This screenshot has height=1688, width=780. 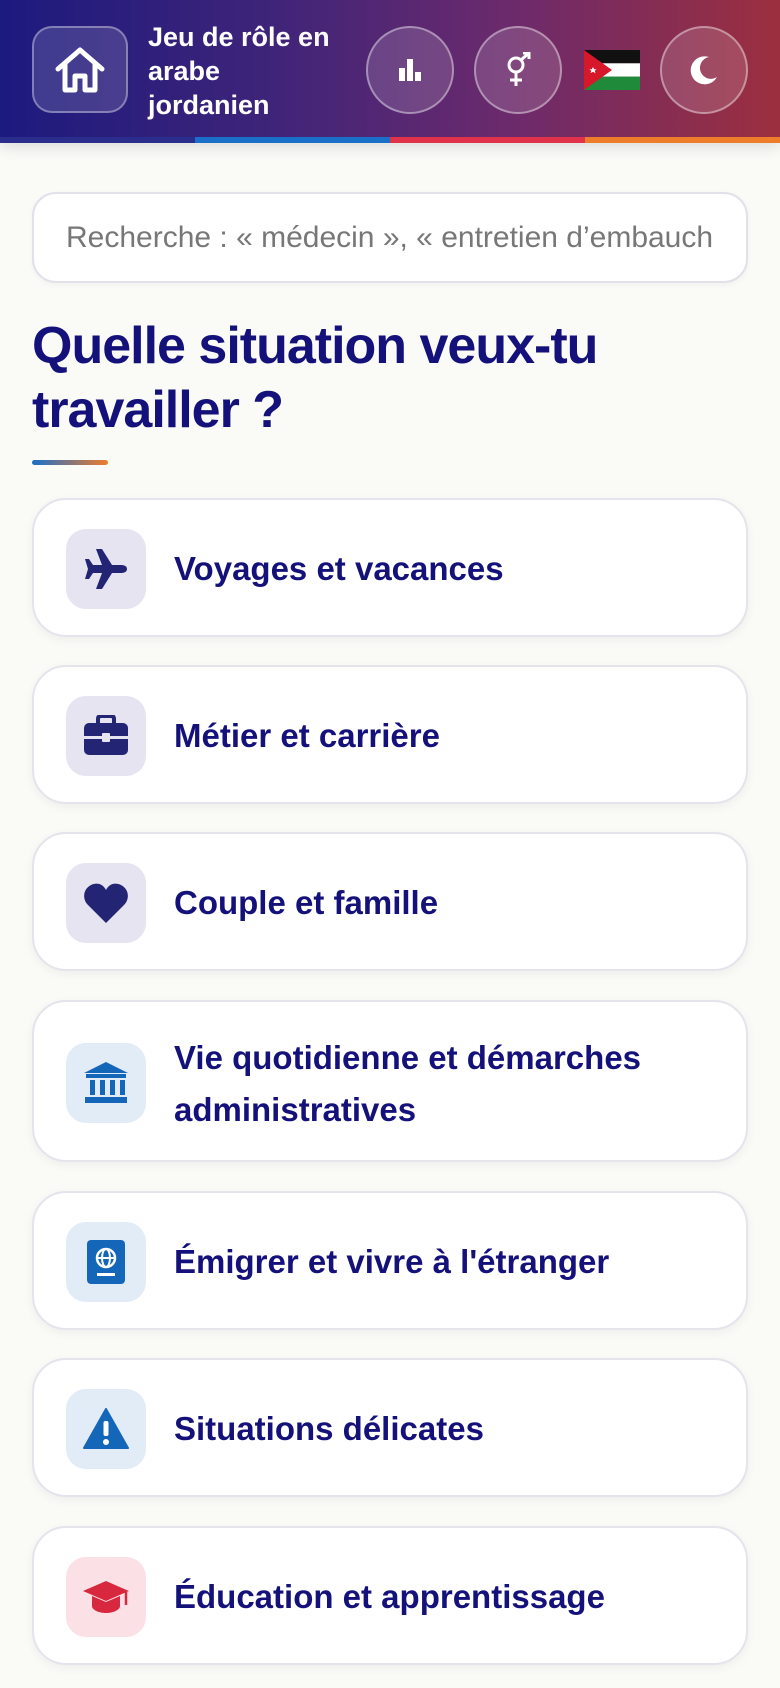 I want to click on home-icon, so click(x=80, y=69).